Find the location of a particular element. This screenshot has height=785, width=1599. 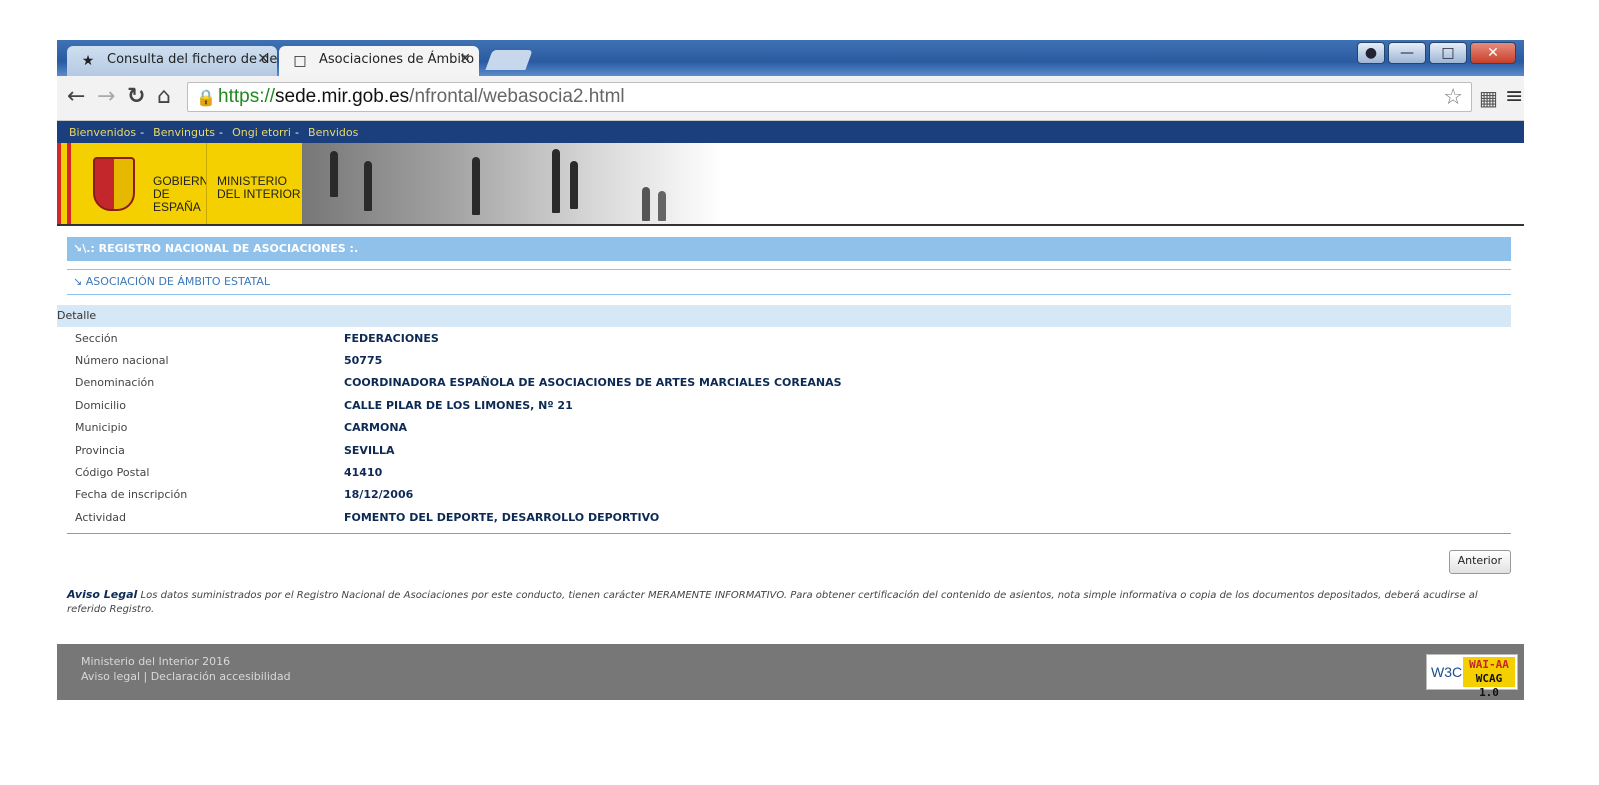

footer-copyright: Ministerio del Interior 2016 is located at coordinates (156, 661).